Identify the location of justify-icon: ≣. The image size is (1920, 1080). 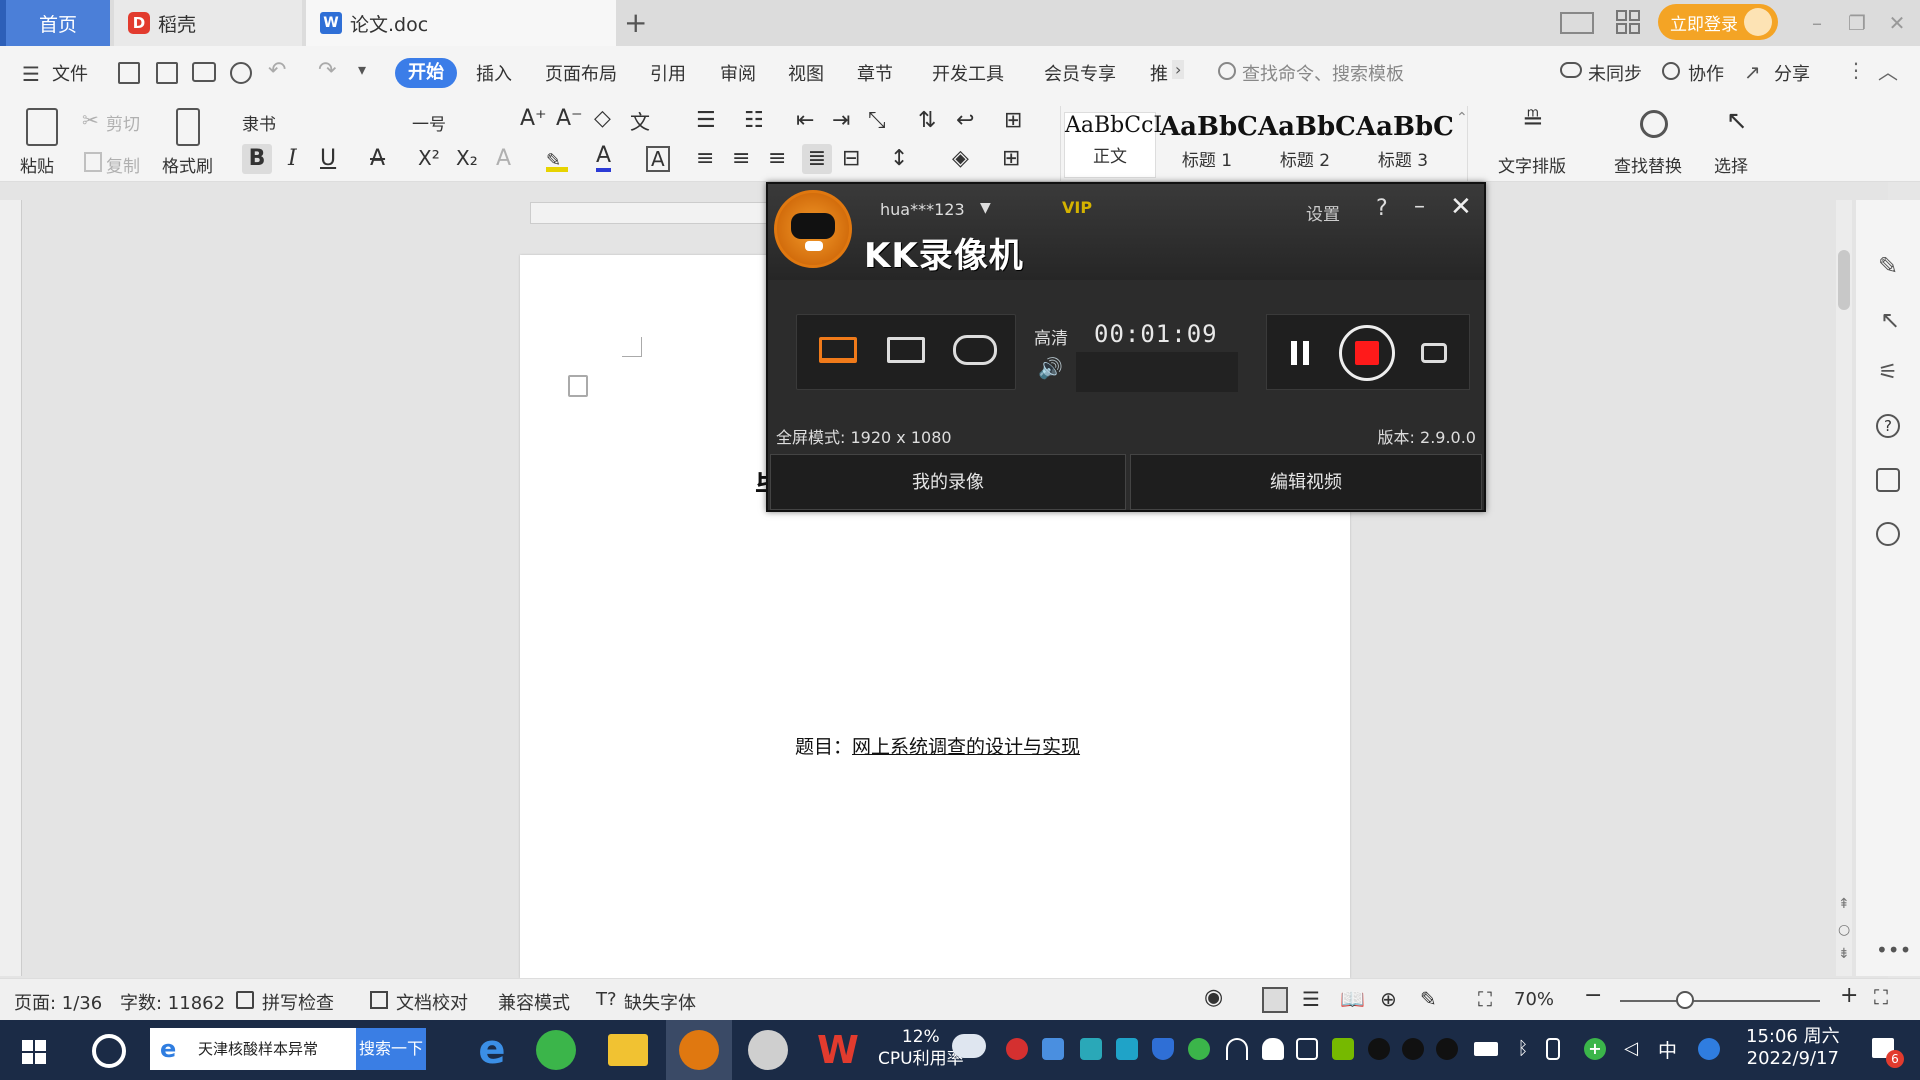
(817, 159).